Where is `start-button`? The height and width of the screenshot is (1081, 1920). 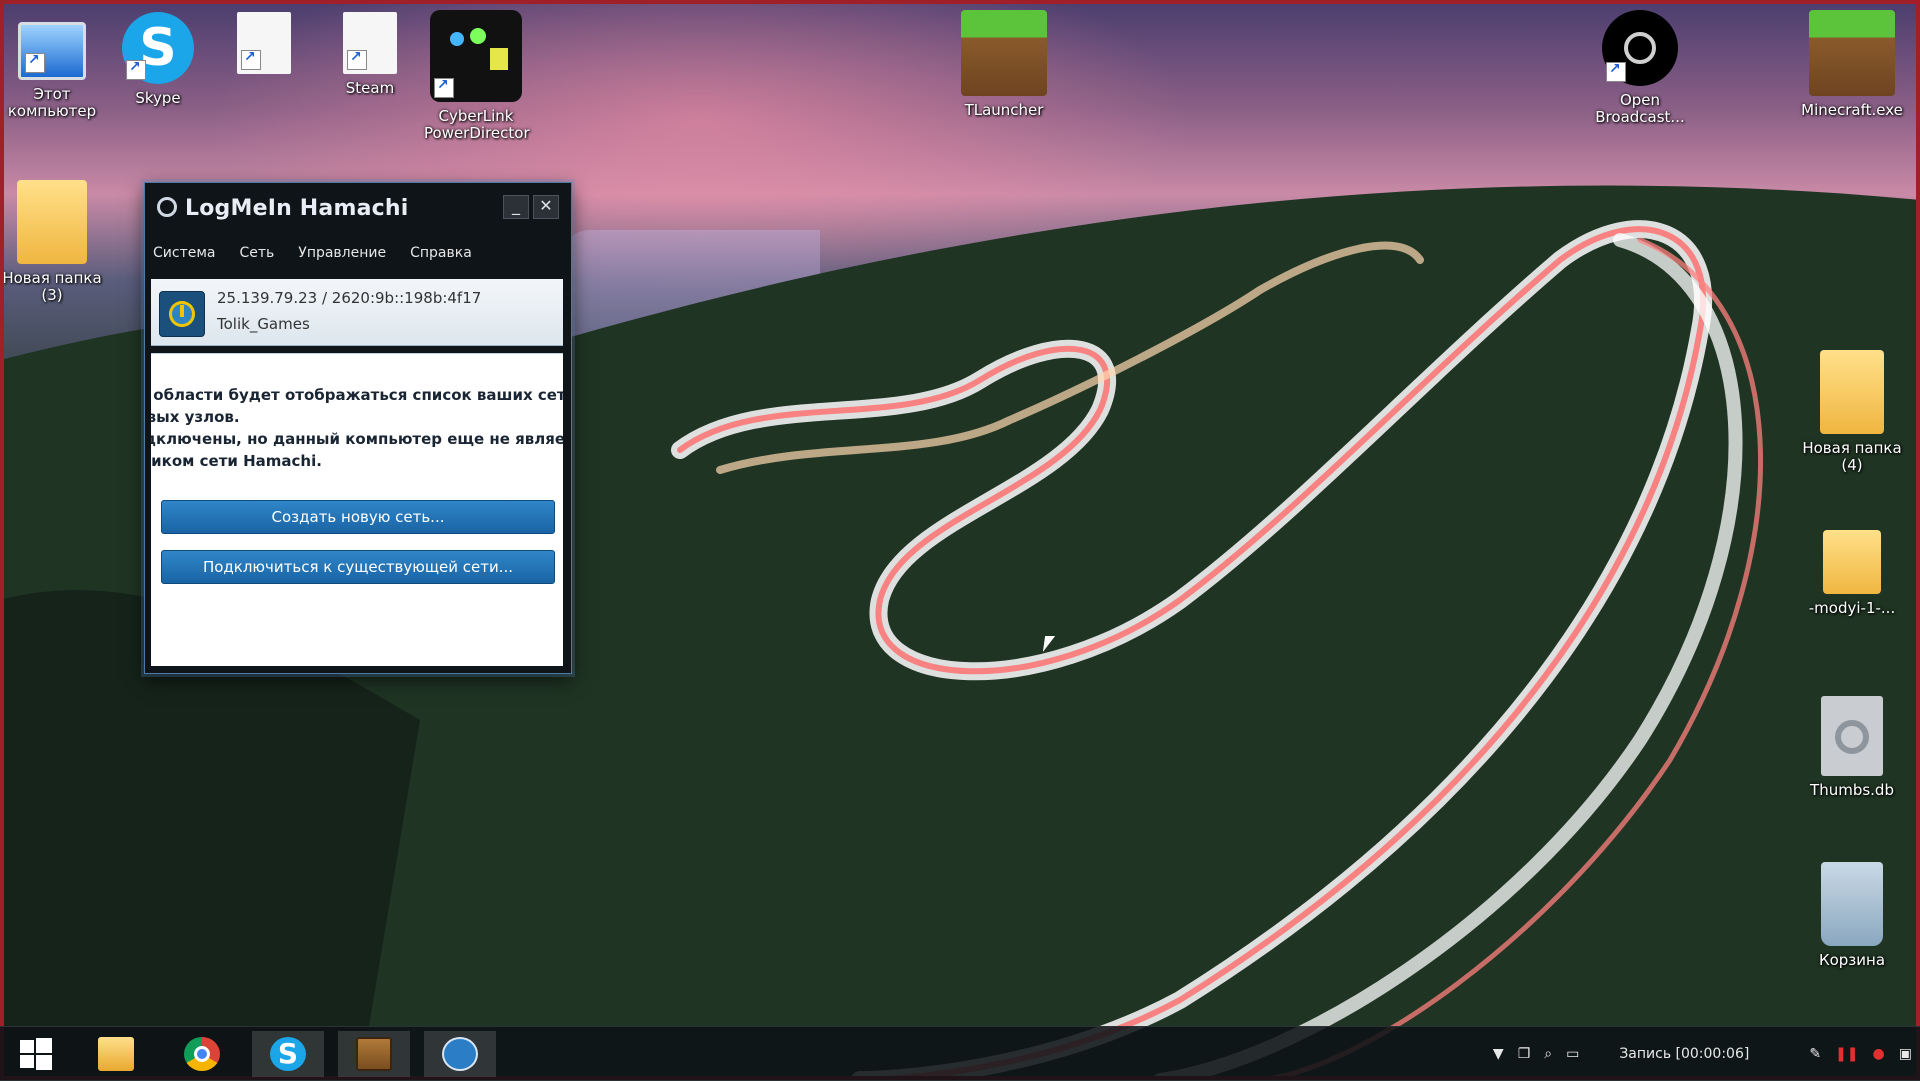
start-button is located at coordinates (36, 1054).